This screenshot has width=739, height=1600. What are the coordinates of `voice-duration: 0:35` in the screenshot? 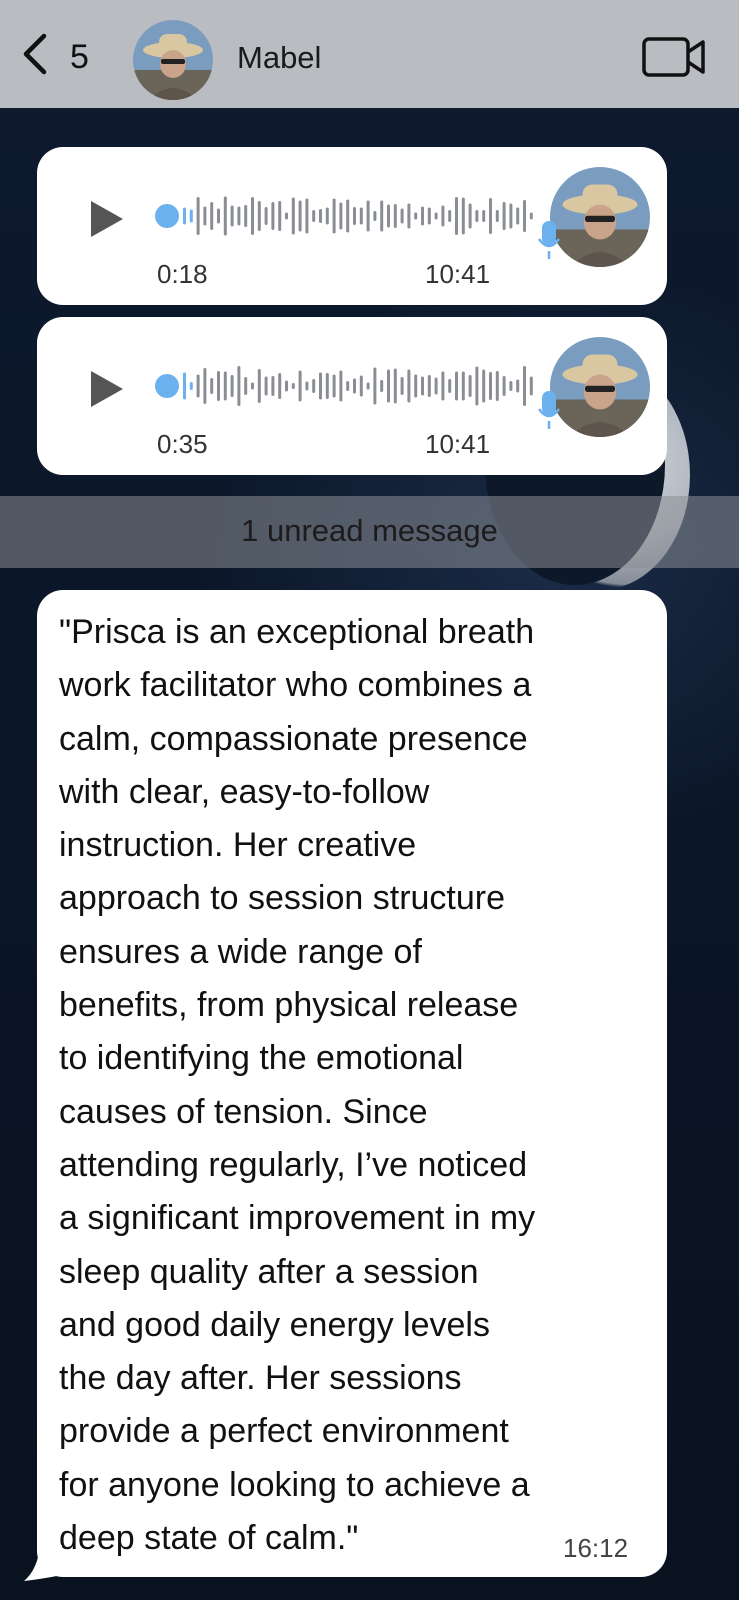 It's located at (182, 444).